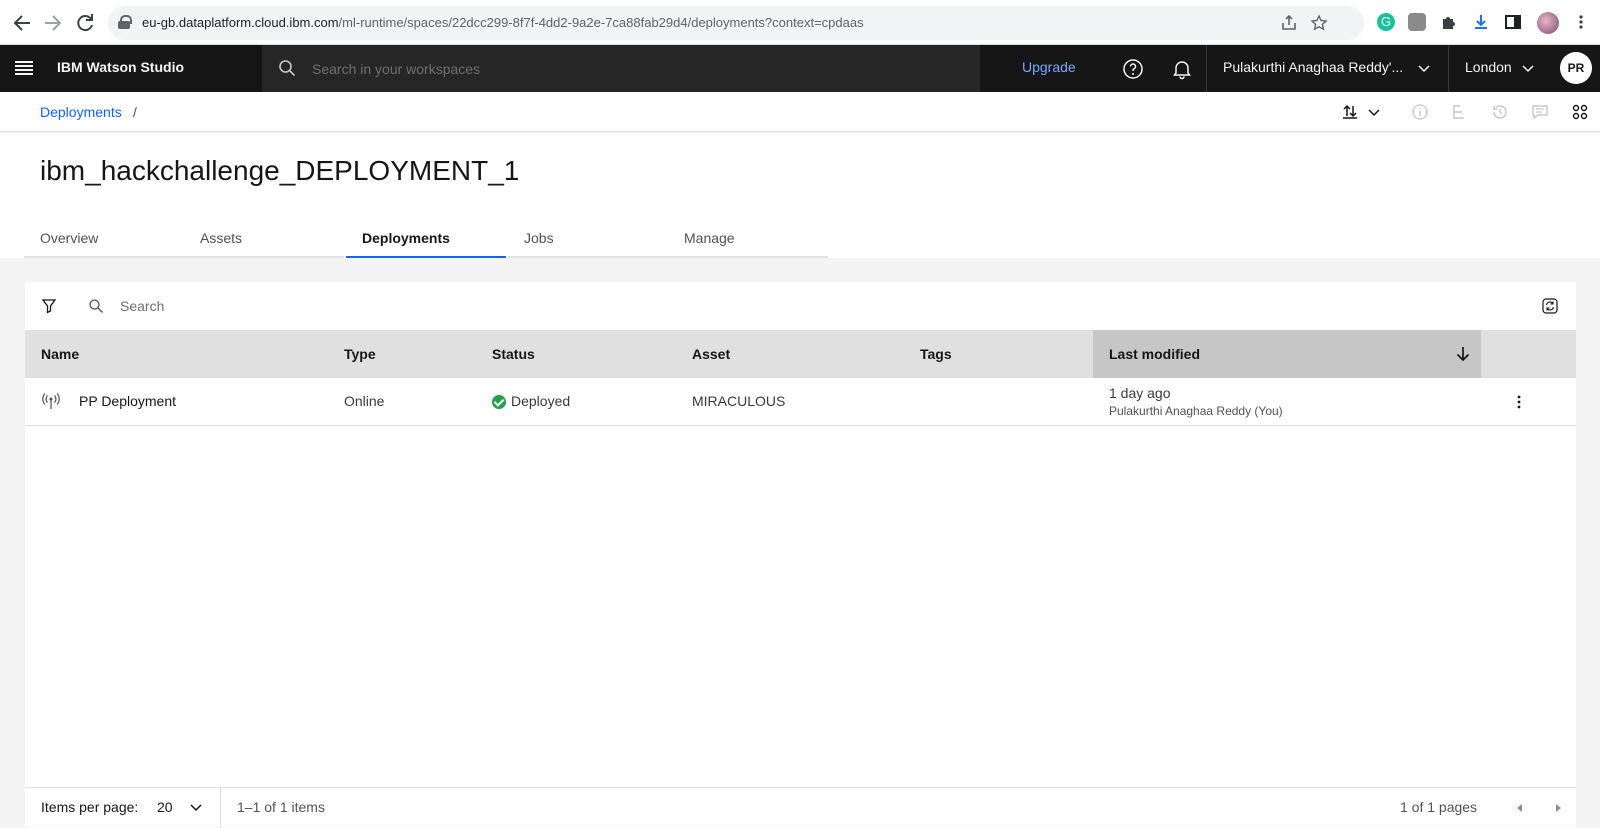 This screenshot has width=1600, height=828. What do you see at coordinates (402, 354) in the screenshot?
I see `column-header-type: Type` at bounding box center [402, 354].